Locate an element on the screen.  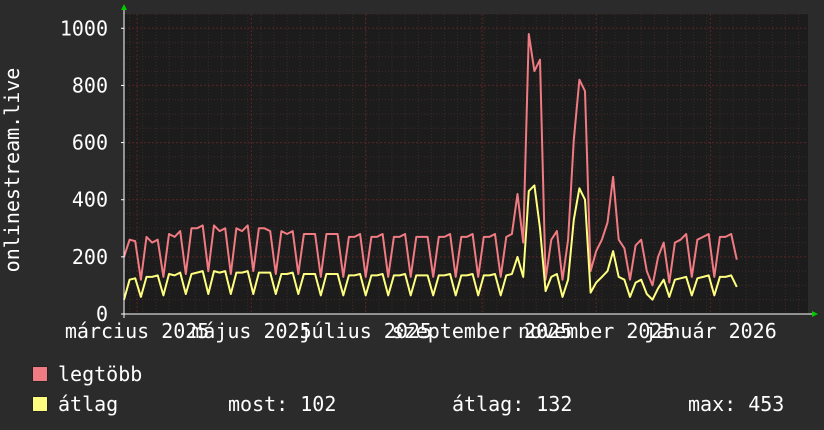
legend-swatch-max is located at coordinates (40, 374).